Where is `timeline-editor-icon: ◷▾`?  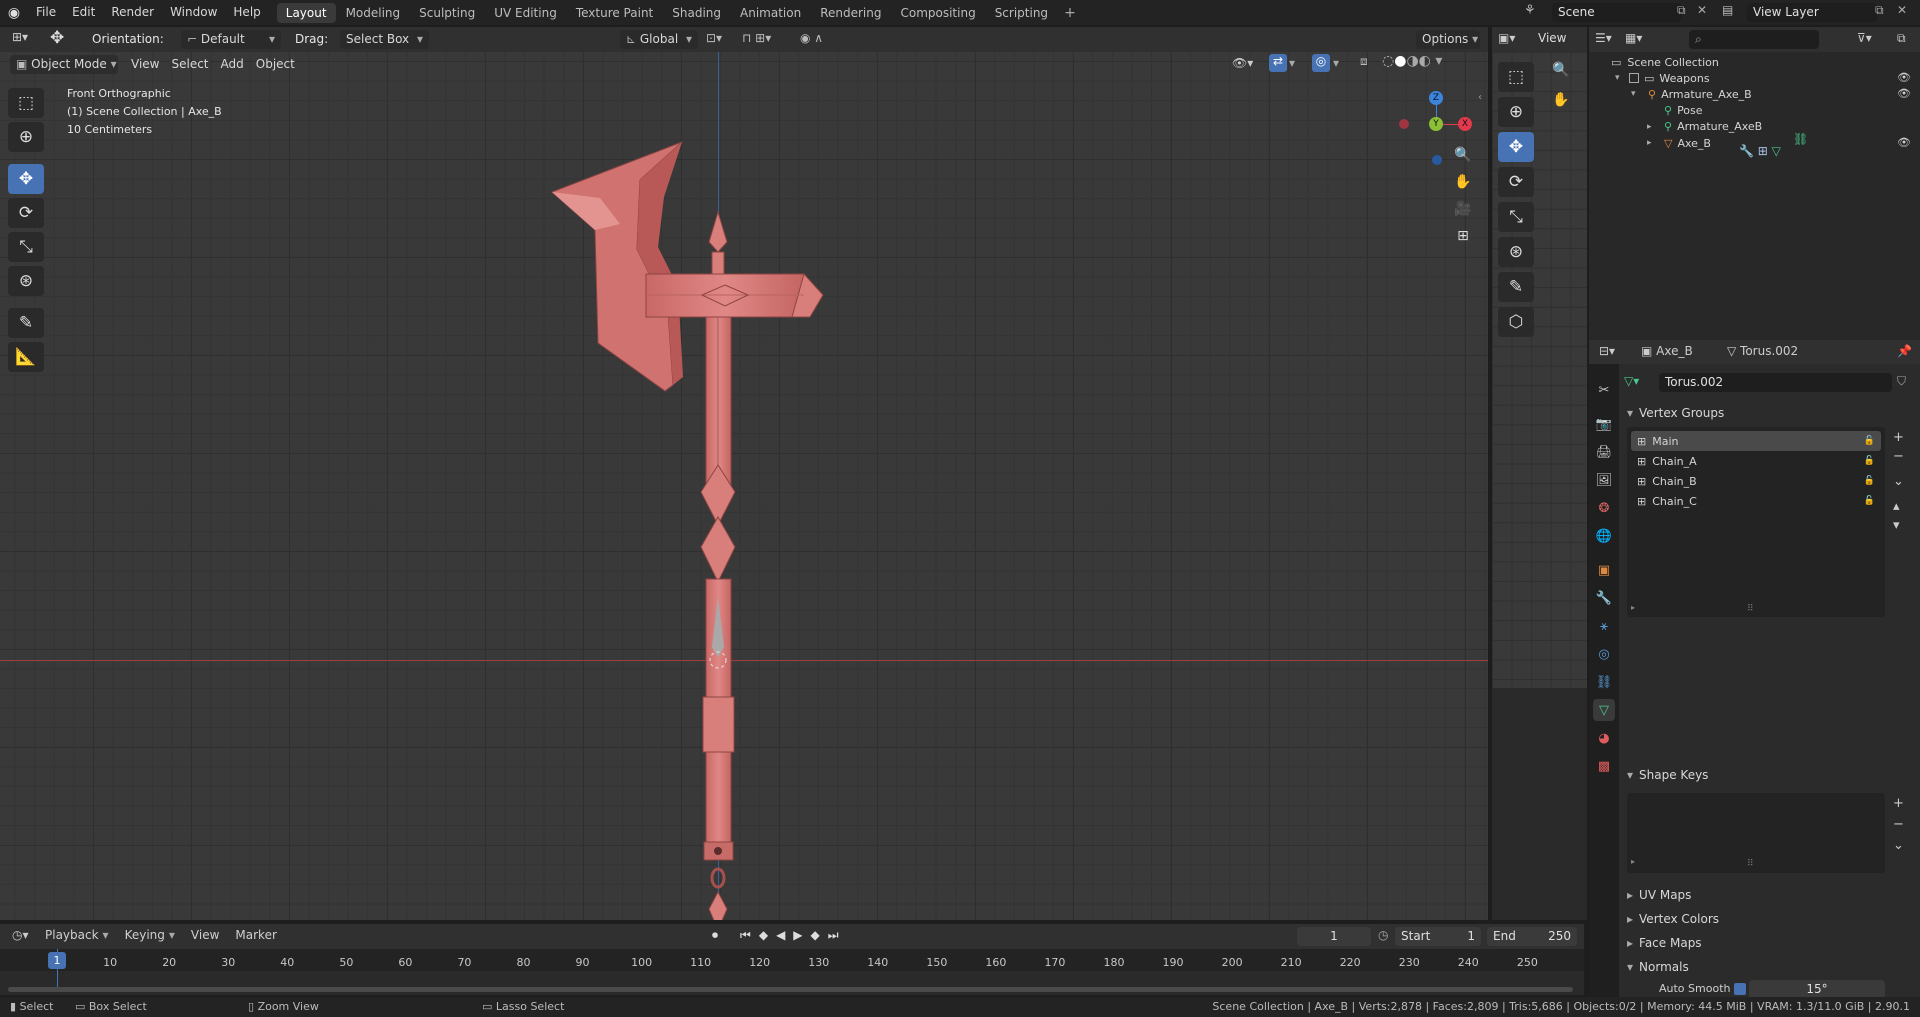
timeline-editor-icon: ◷▾ is located at coordinates (20, 935).